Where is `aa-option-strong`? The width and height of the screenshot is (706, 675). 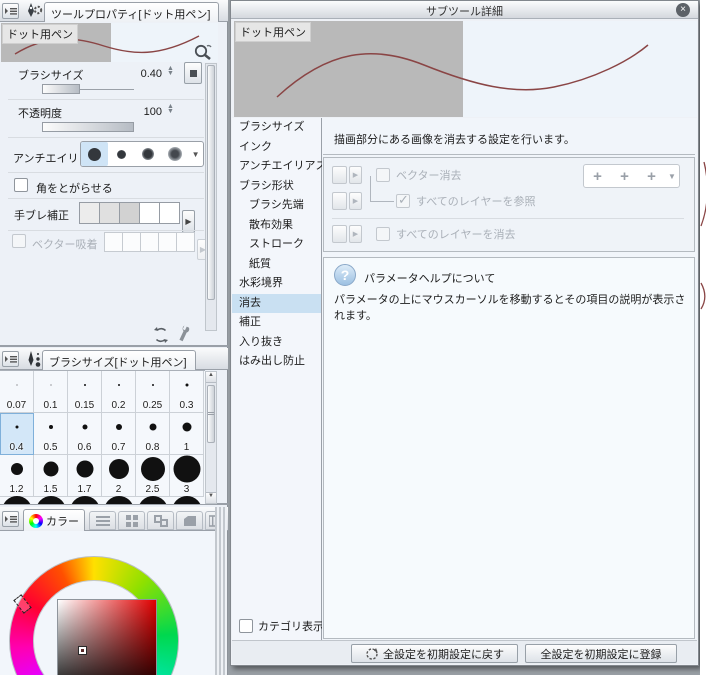 aa-option-strong is located at coordinates (174, 154).